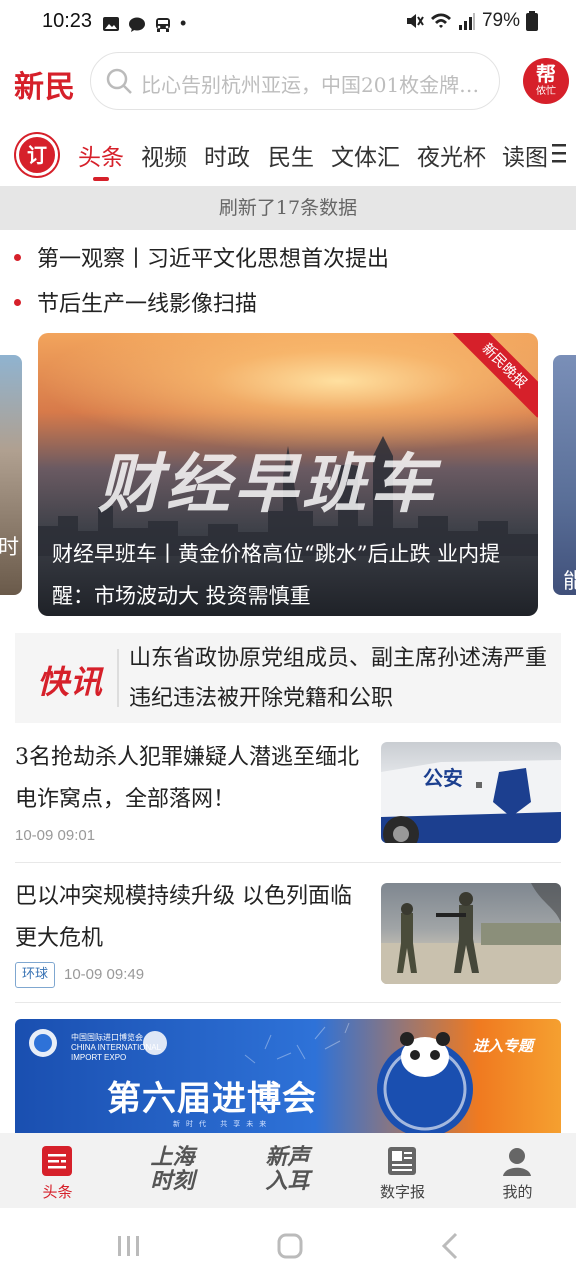 The width and height of the screenshot is (576, 1280). I want to click on carousel-next-slide: 能, so click(564, 475).